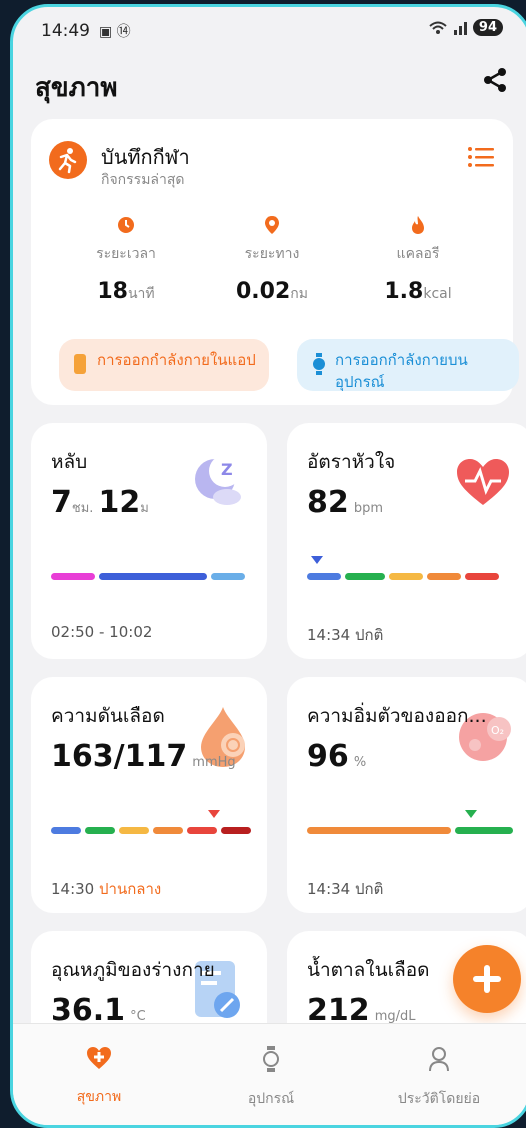 The width and height of the screenshot is (526, 1128). Describe the element at coordinates (141, 294) in the screenshot. I see `metric-unit: นาที` at that location.